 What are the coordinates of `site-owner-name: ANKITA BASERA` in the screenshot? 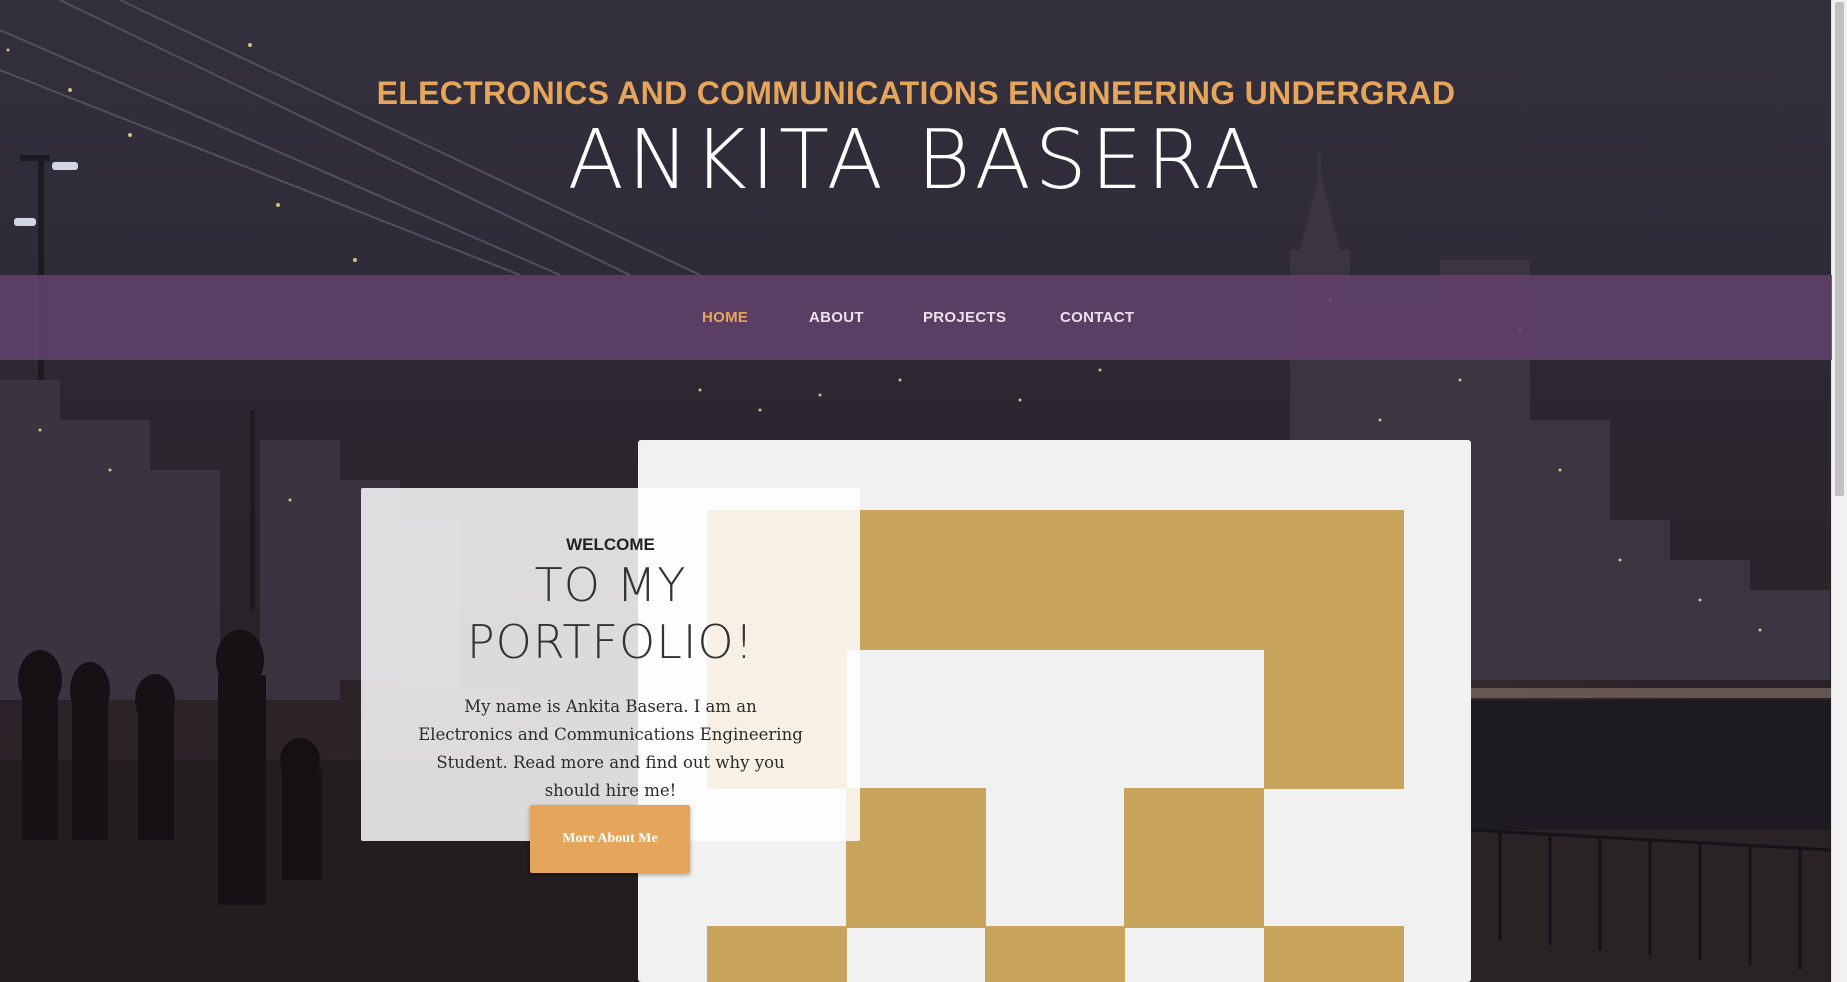 It's located at (916, 160).